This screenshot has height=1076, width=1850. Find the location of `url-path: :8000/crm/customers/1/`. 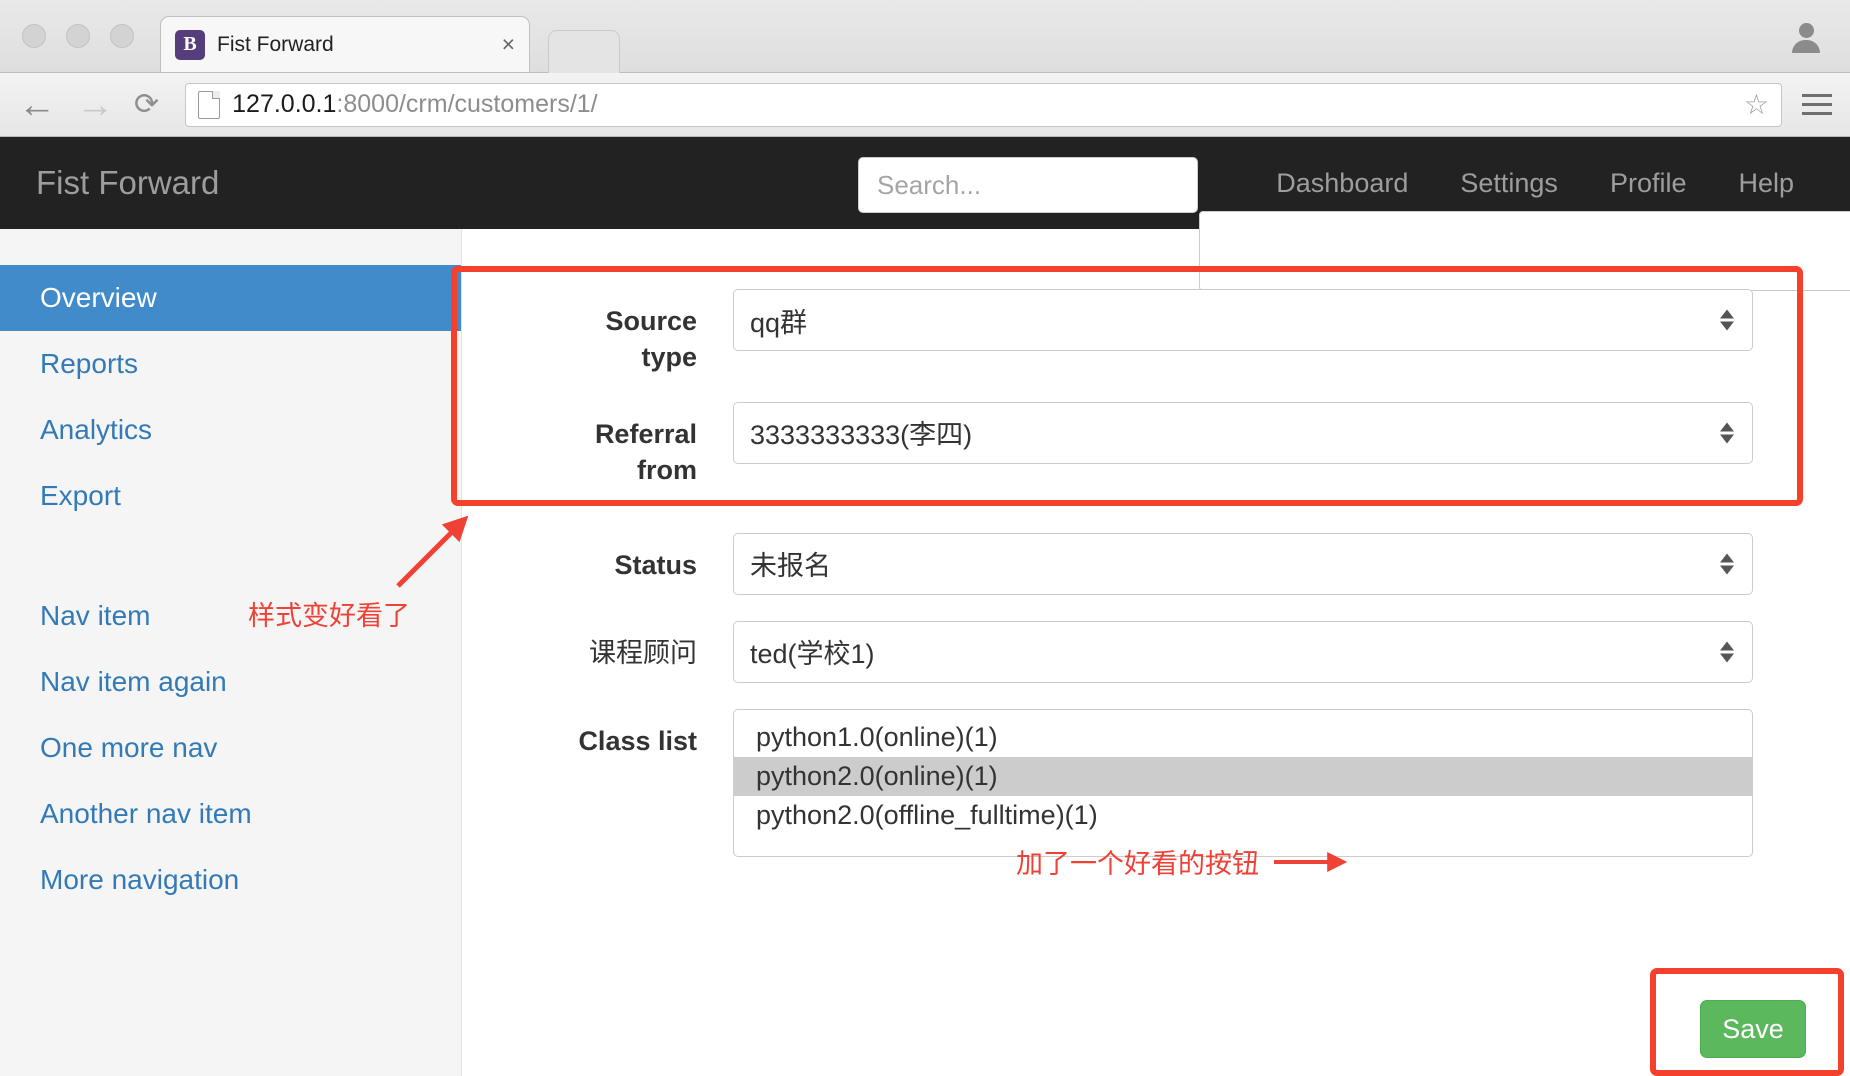

url-path: :8000/crm/customers/1/ is located at coordinates (467, 104).